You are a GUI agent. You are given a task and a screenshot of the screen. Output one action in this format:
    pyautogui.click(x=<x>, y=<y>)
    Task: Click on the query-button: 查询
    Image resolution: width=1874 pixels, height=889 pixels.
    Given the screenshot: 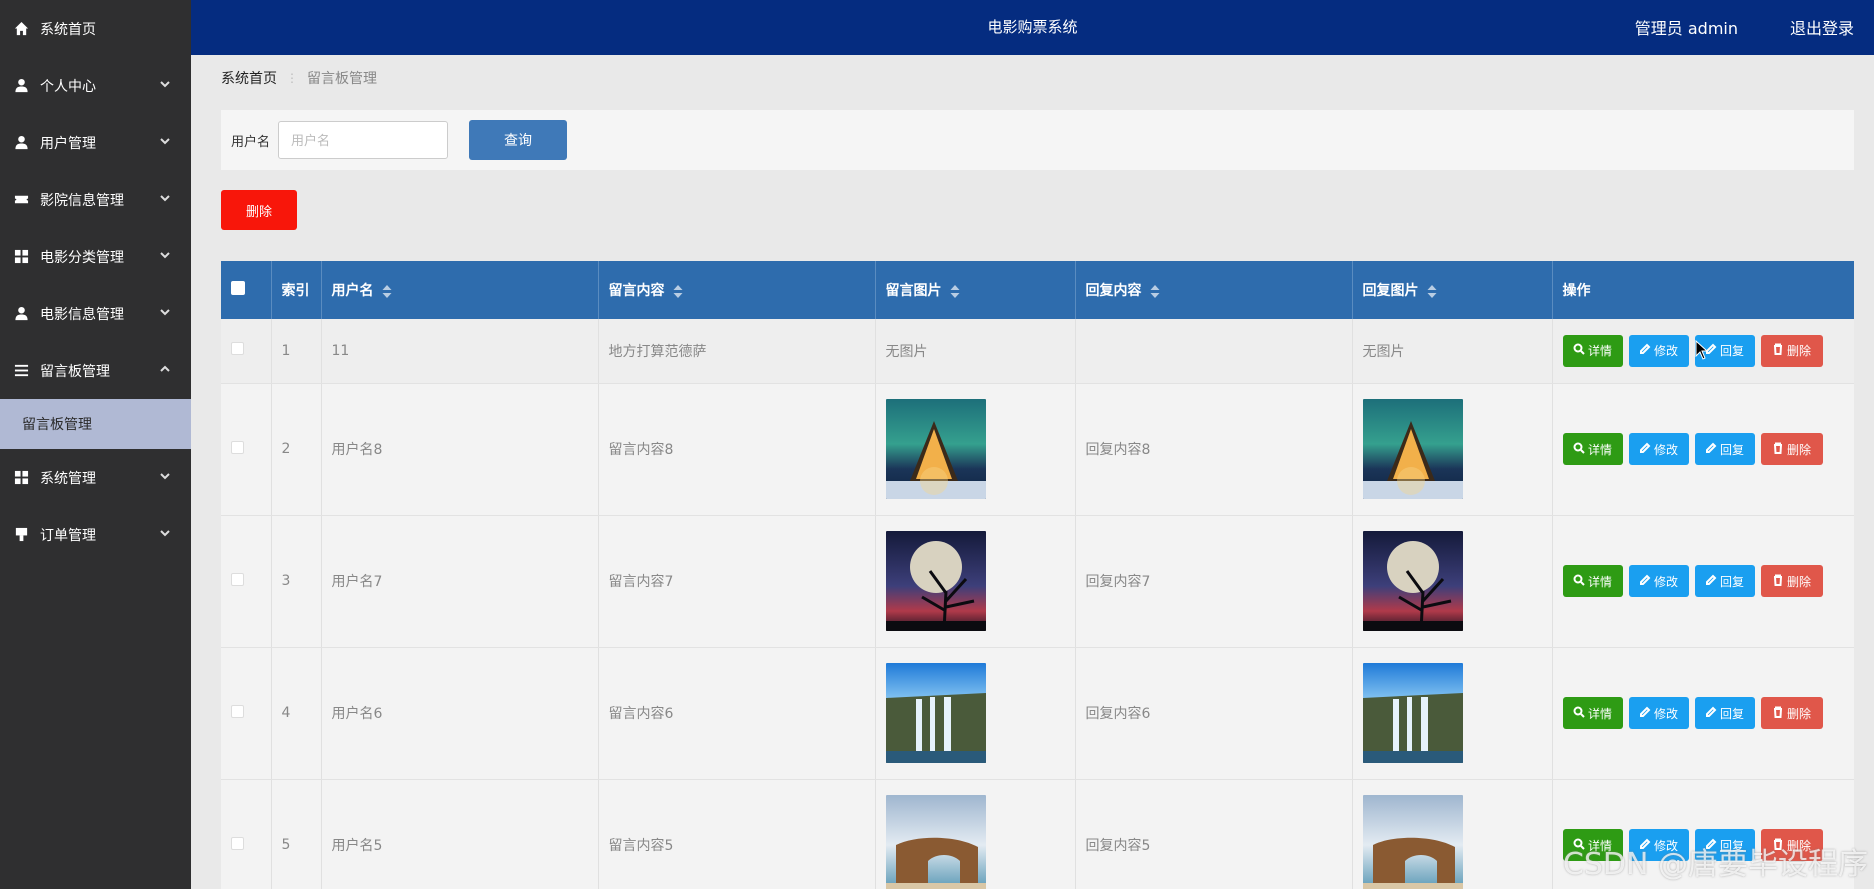 What is the action you would take?
    pyautogui.click(x=518, y=140)
    